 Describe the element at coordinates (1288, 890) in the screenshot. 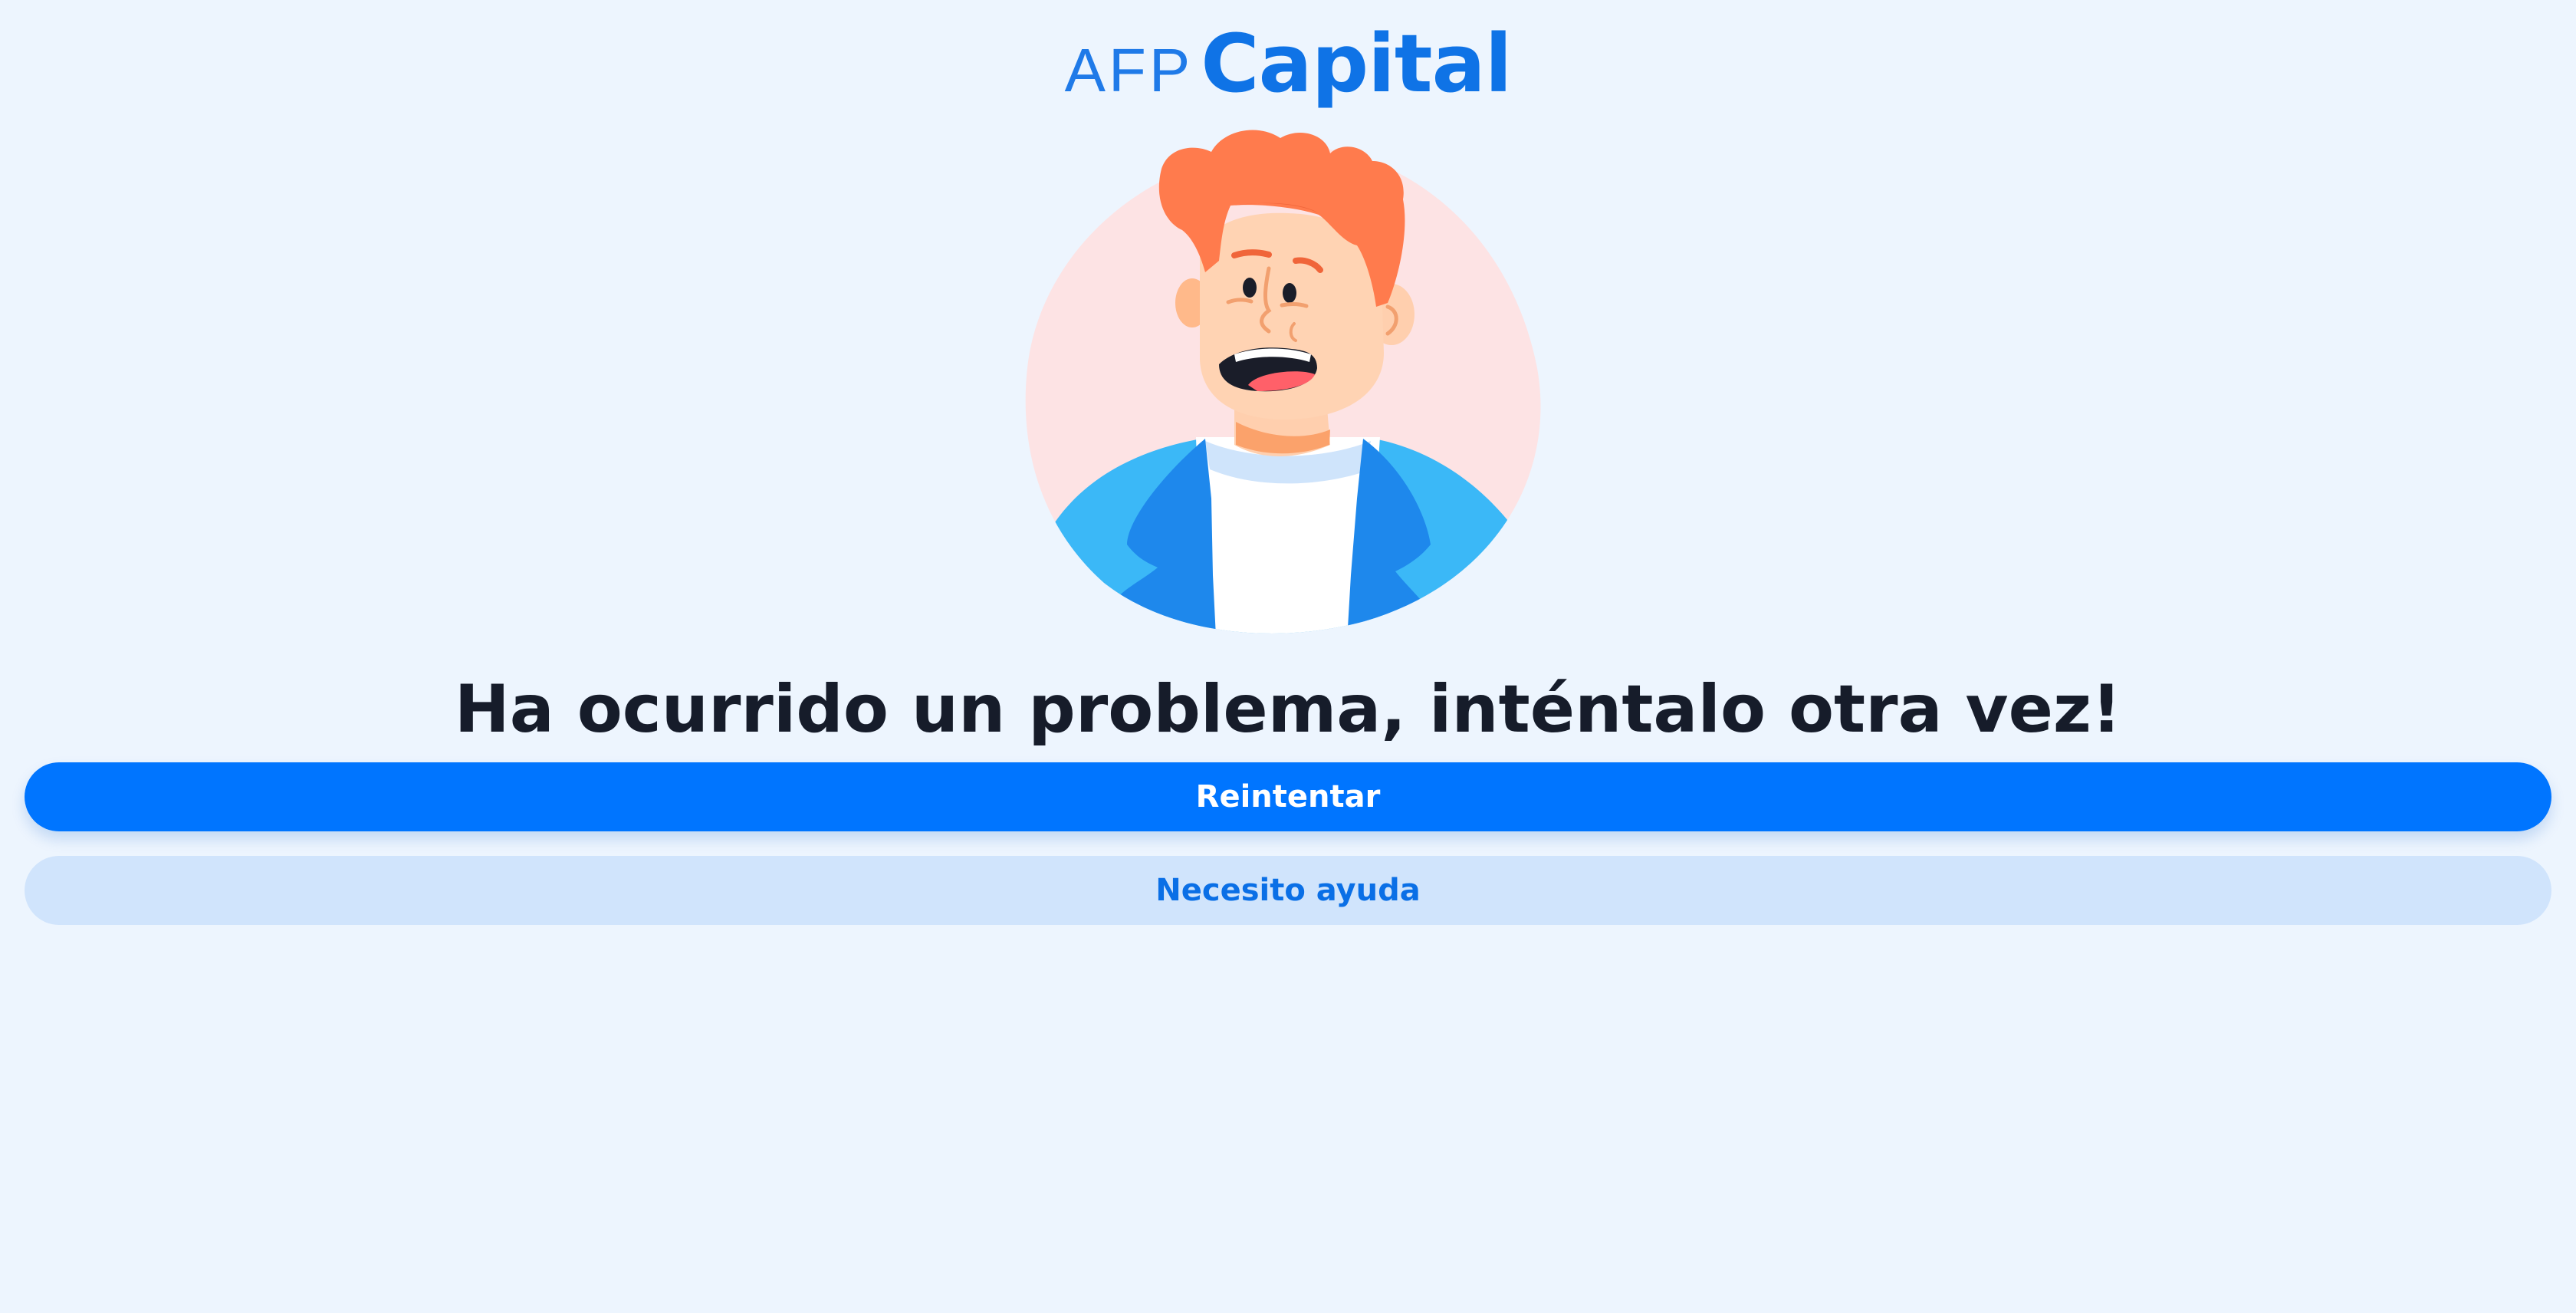

I see `help-button: Necesito ayuda` at that location.